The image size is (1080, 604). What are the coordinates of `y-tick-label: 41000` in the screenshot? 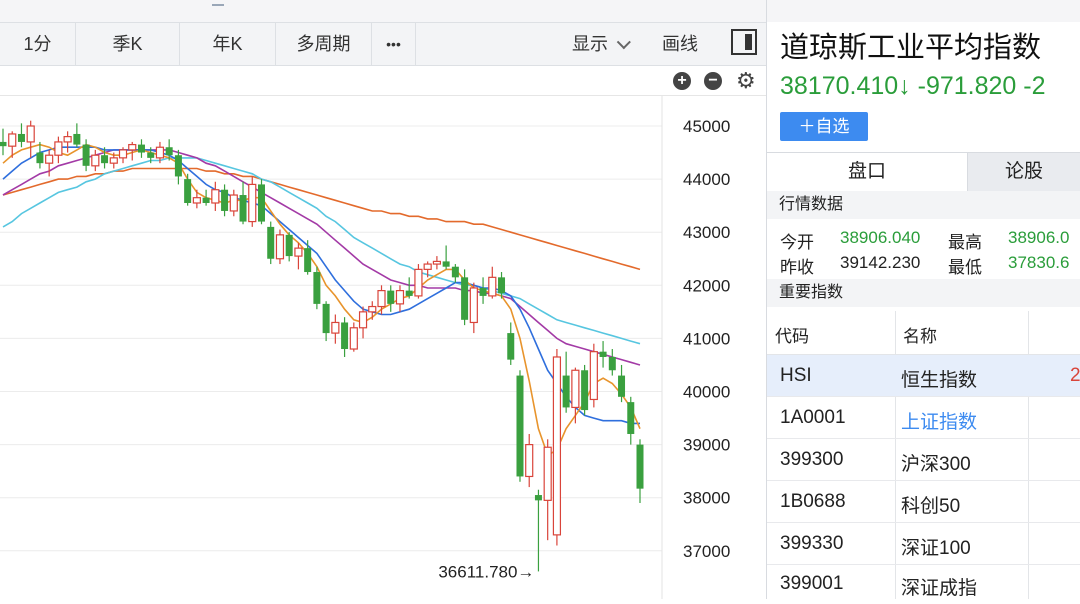 It's located at (706, 338).